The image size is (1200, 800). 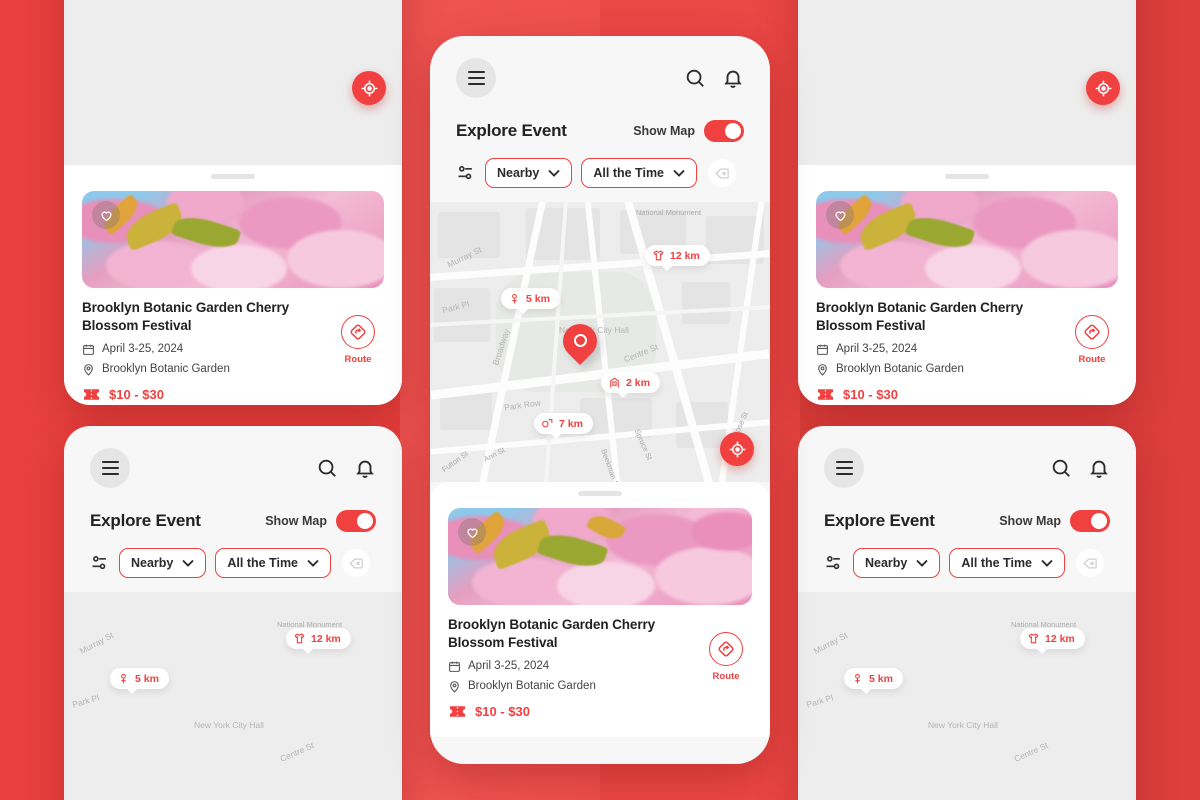 What do you see at coordinates (502, 711) in the screenshot?
I see `event-price: $10 - $30` at bounding box center [502, 711].